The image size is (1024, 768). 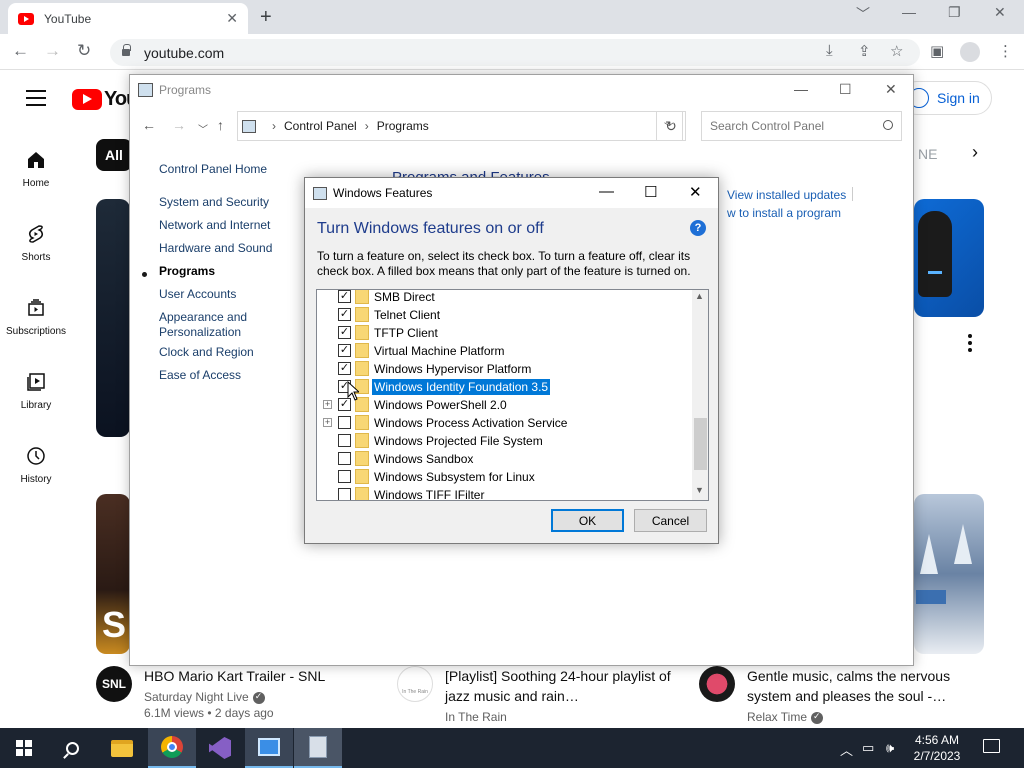 What do you see at coordinates (114, 684) in the screenshot?
I see `channel-avatar: SNL` at bounding box center [114, 684].